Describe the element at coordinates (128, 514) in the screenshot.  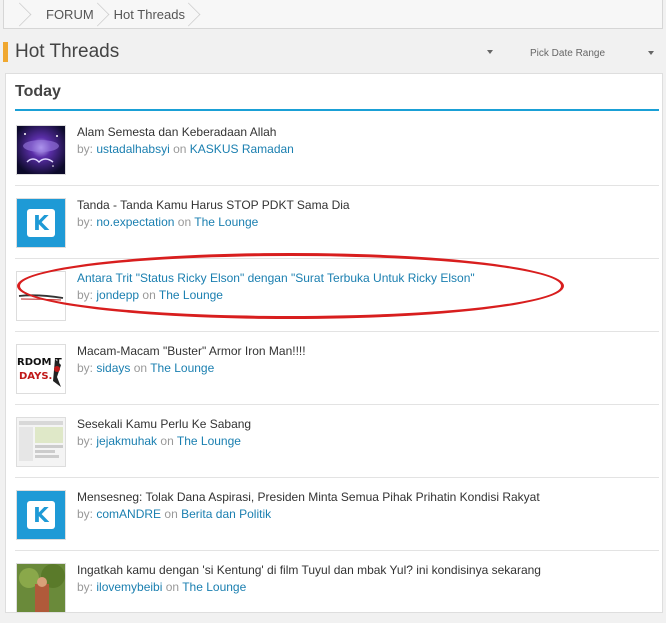
I see `thread-author-link: comANDRE` at that location.